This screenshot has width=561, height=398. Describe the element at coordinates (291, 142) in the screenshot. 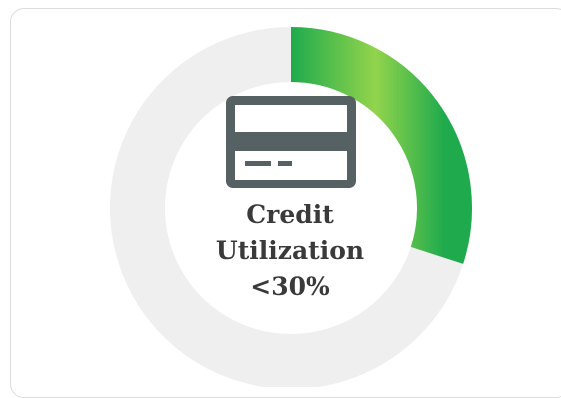

I see `credit-card-icon` at that location.